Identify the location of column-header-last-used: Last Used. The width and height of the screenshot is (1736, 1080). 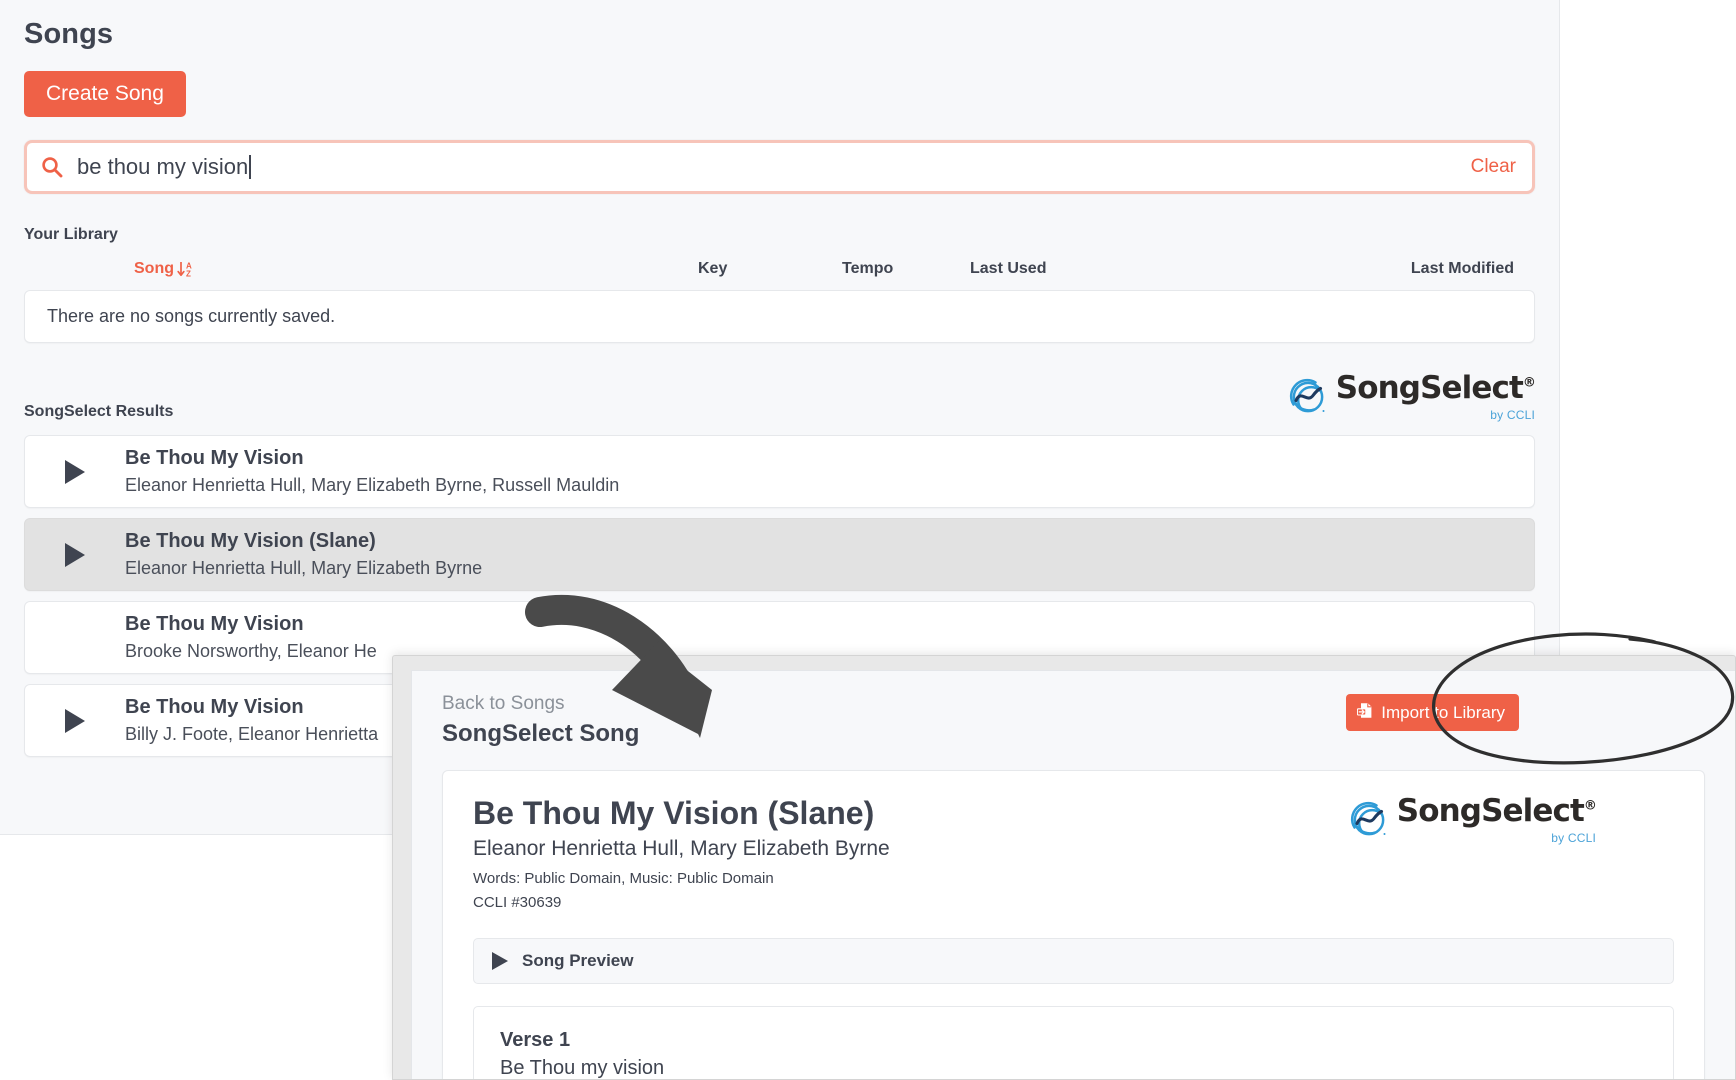
(1190, 269).